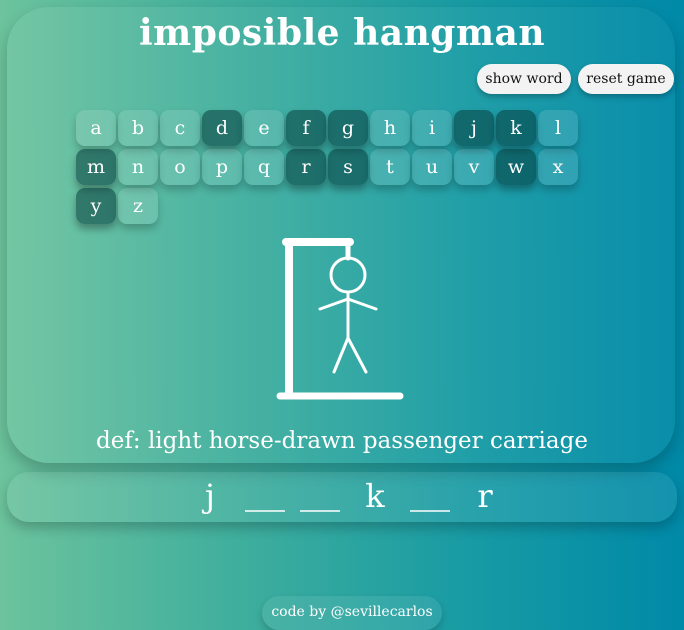  What do you see at coordinates (306, 167) in the screenshot?
I see `key-r: r` at bounding box center [306, 167].